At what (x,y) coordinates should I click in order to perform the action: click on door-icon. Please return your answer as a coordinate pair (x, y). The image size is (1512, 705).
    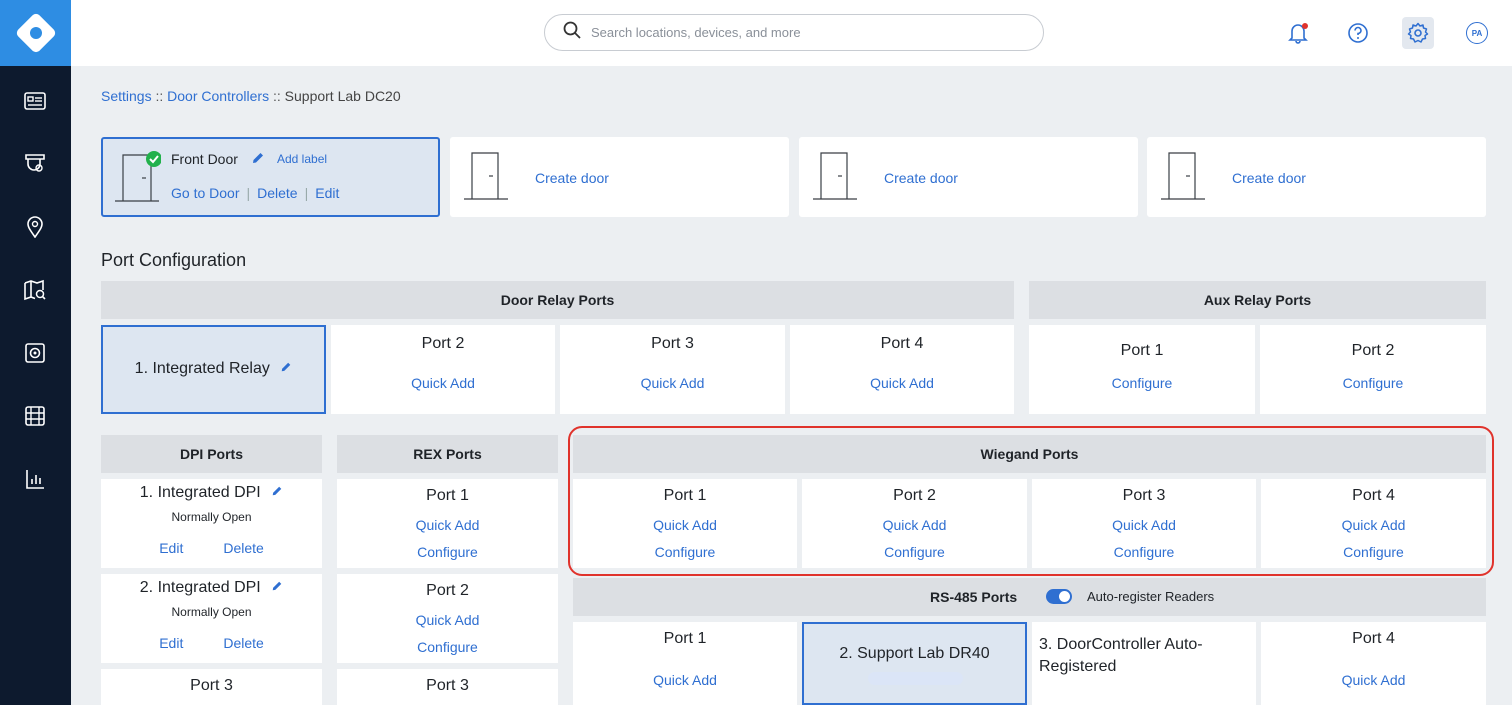
    Looking at the image, I should click on (137, 179).